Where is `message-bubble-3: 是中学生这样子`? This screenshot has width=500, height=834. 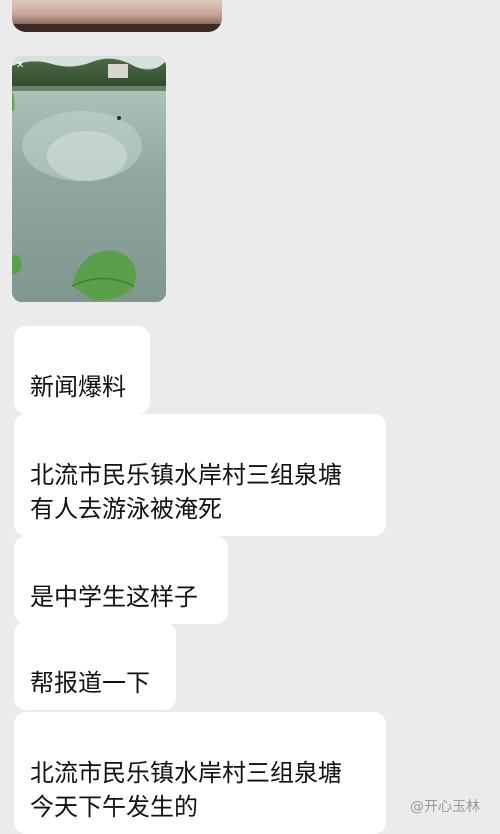
message-bubble-3: 是中学生这样子 is located at coordinates (121, 580).